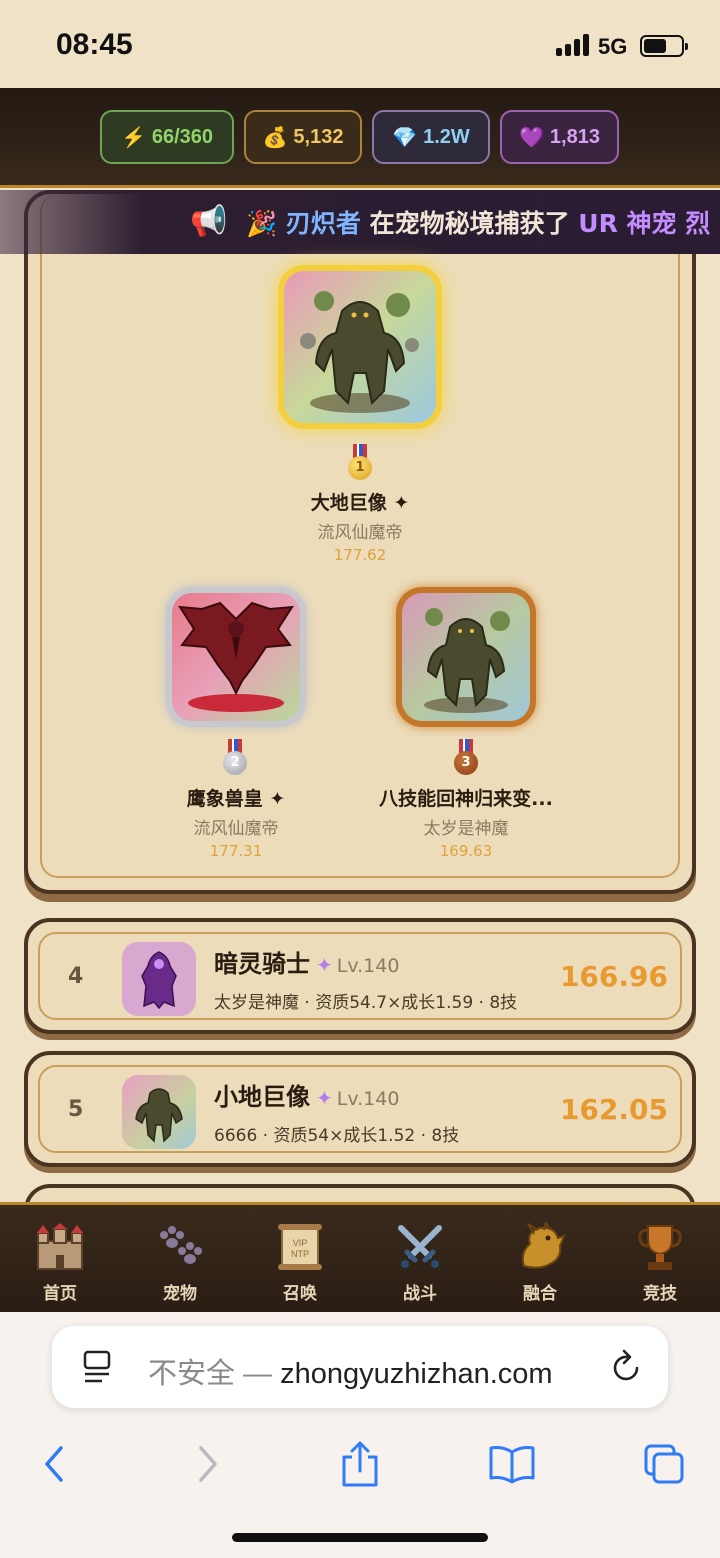  I want to click on nav-battle-label: 战斗, so click(420, 1294).